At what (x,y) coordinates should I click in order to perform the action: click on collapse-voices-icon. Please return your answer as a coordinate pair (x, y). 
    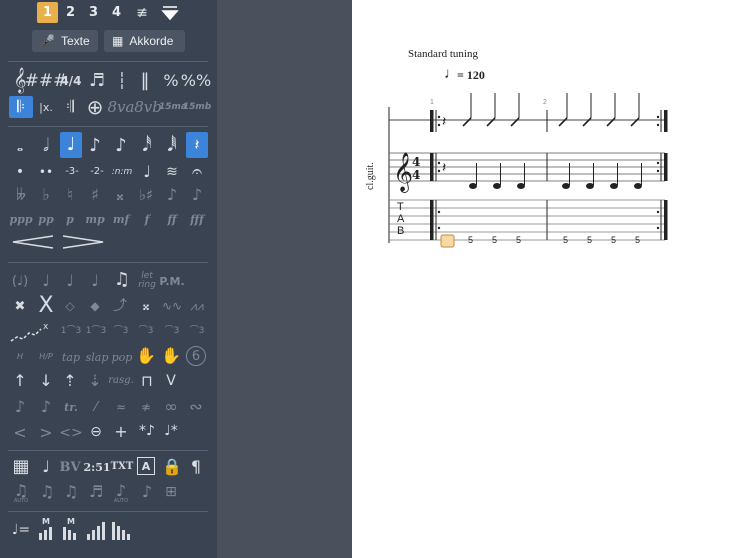
    Looking at the image, I should click on (170, 12).